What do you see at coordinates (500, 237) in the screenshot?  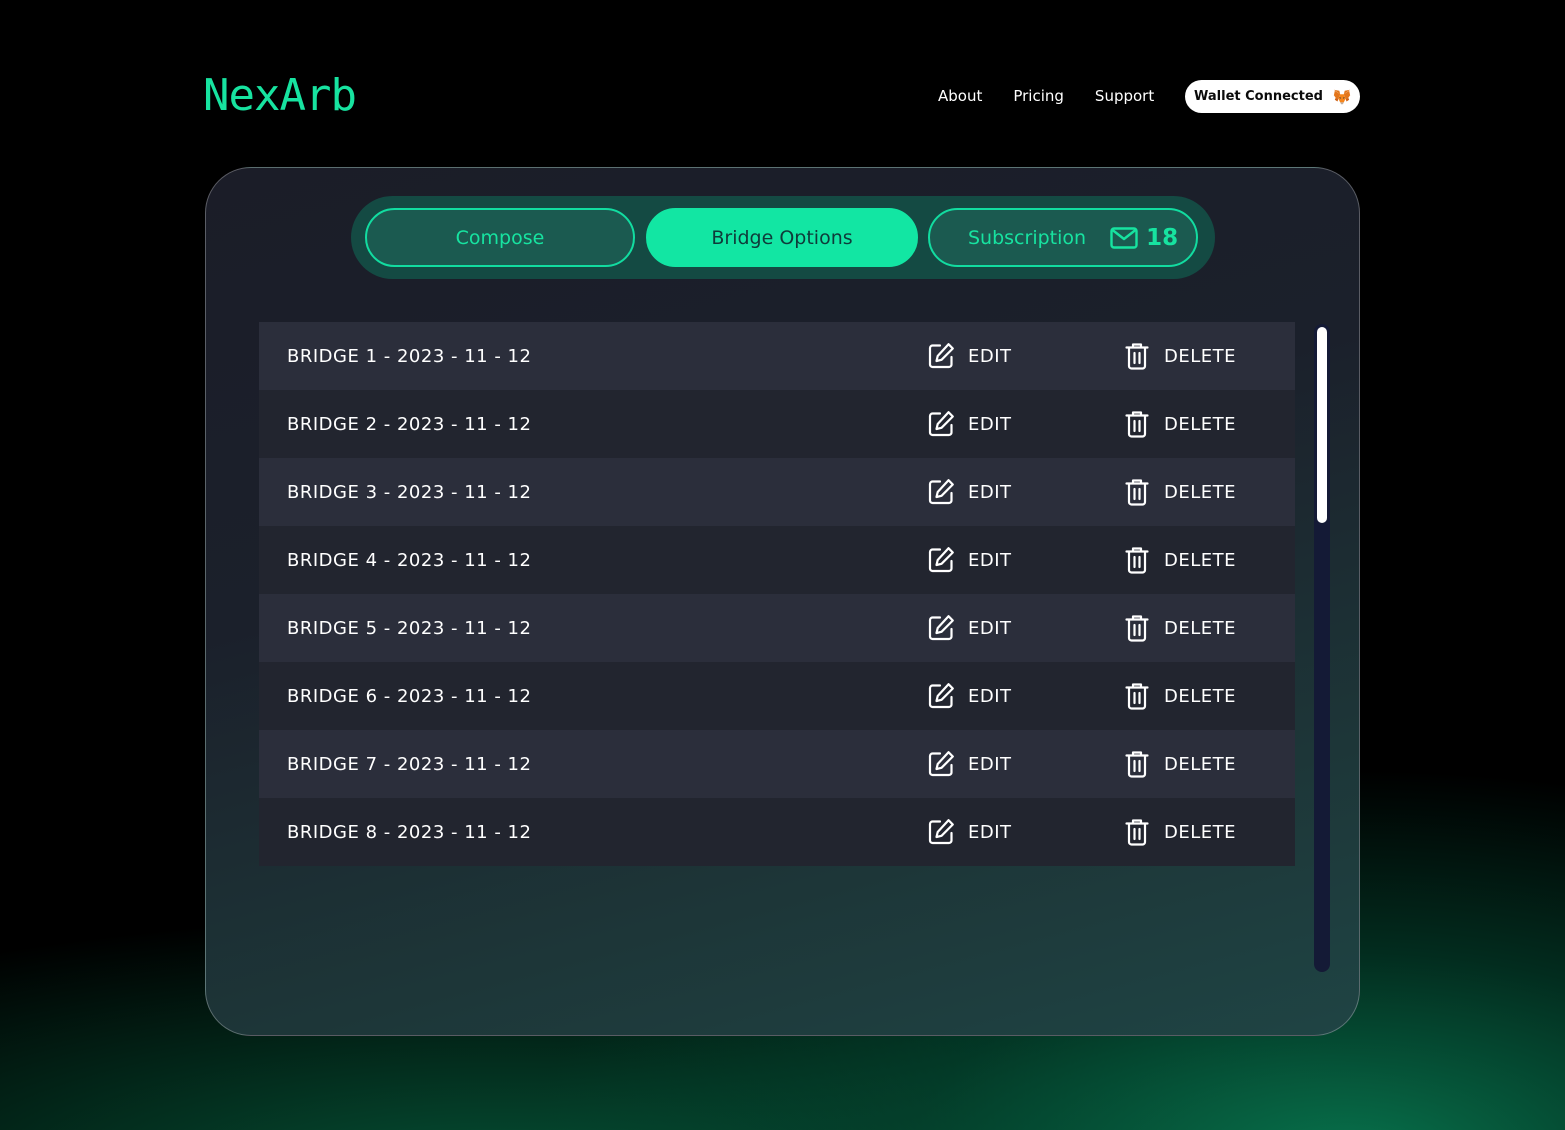 I see `tab-compose: Compose` at bounding box center [500, 237].